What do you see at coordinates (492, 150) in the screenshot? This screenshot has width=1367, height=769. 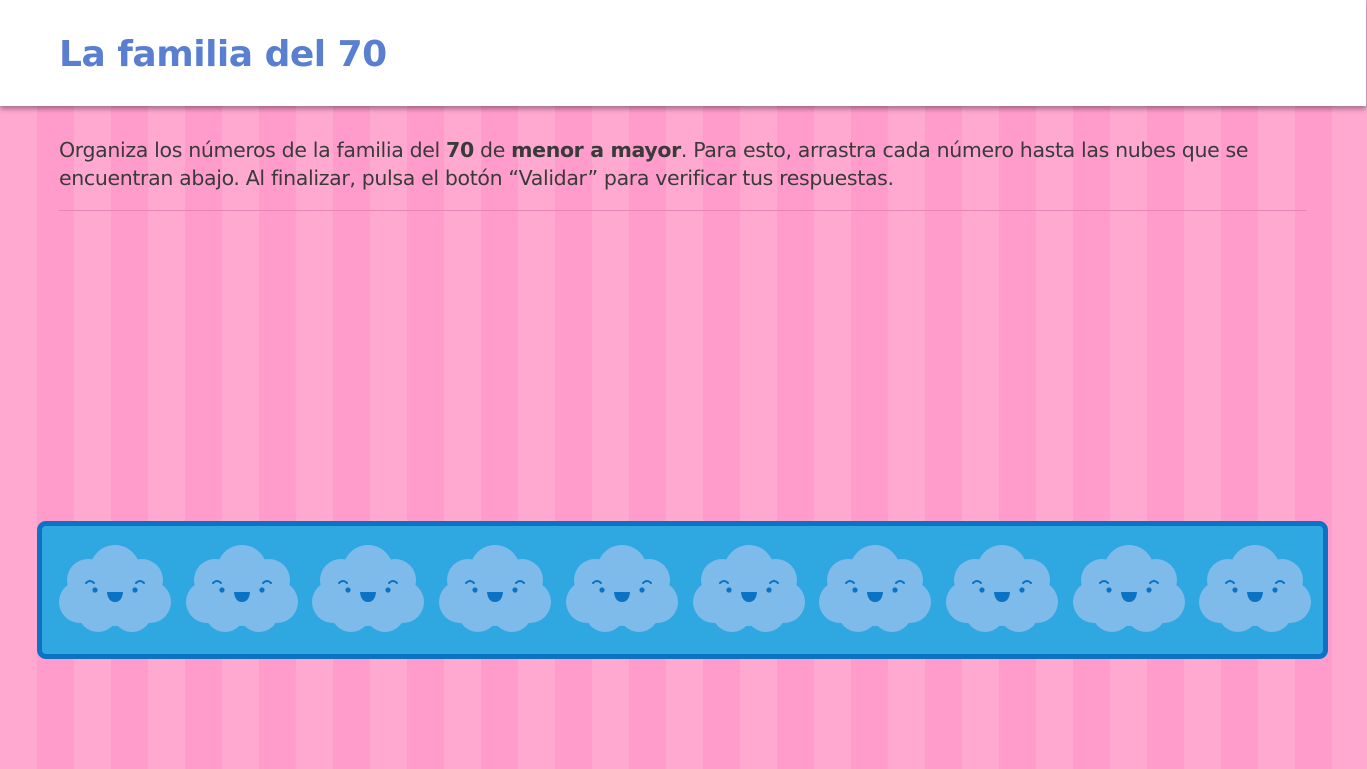 I see `instructions-part-2: de` at bounding box center [492, 150].